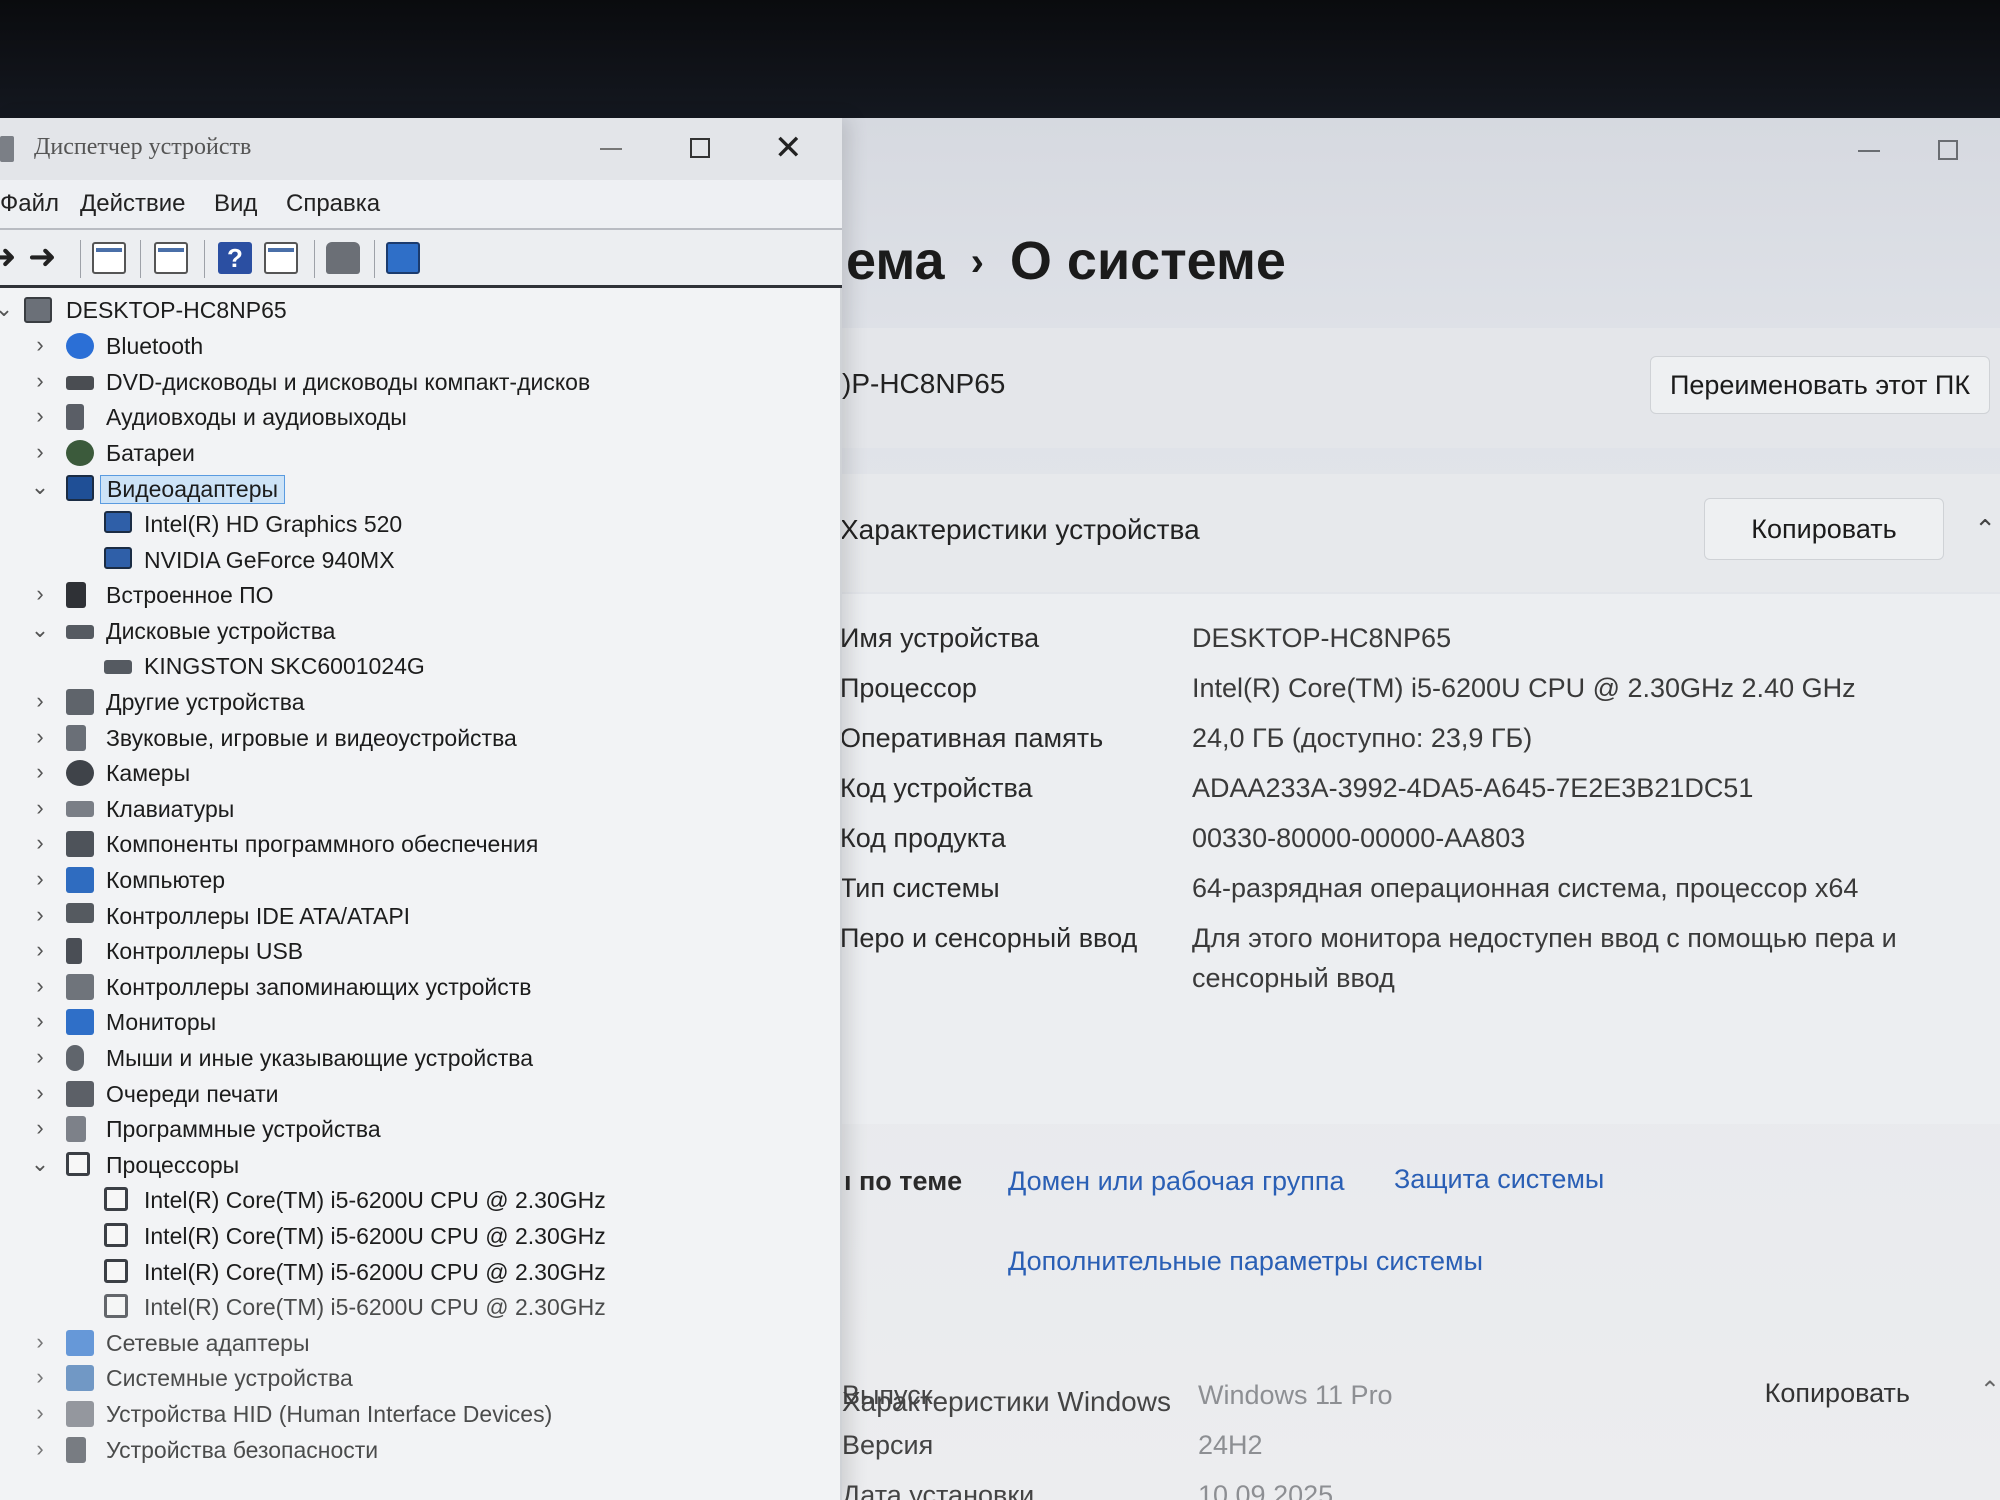  Describe the element at coordinates (170, 808) in the screenshot. I see `device-label: Клавиатуры` at that location.